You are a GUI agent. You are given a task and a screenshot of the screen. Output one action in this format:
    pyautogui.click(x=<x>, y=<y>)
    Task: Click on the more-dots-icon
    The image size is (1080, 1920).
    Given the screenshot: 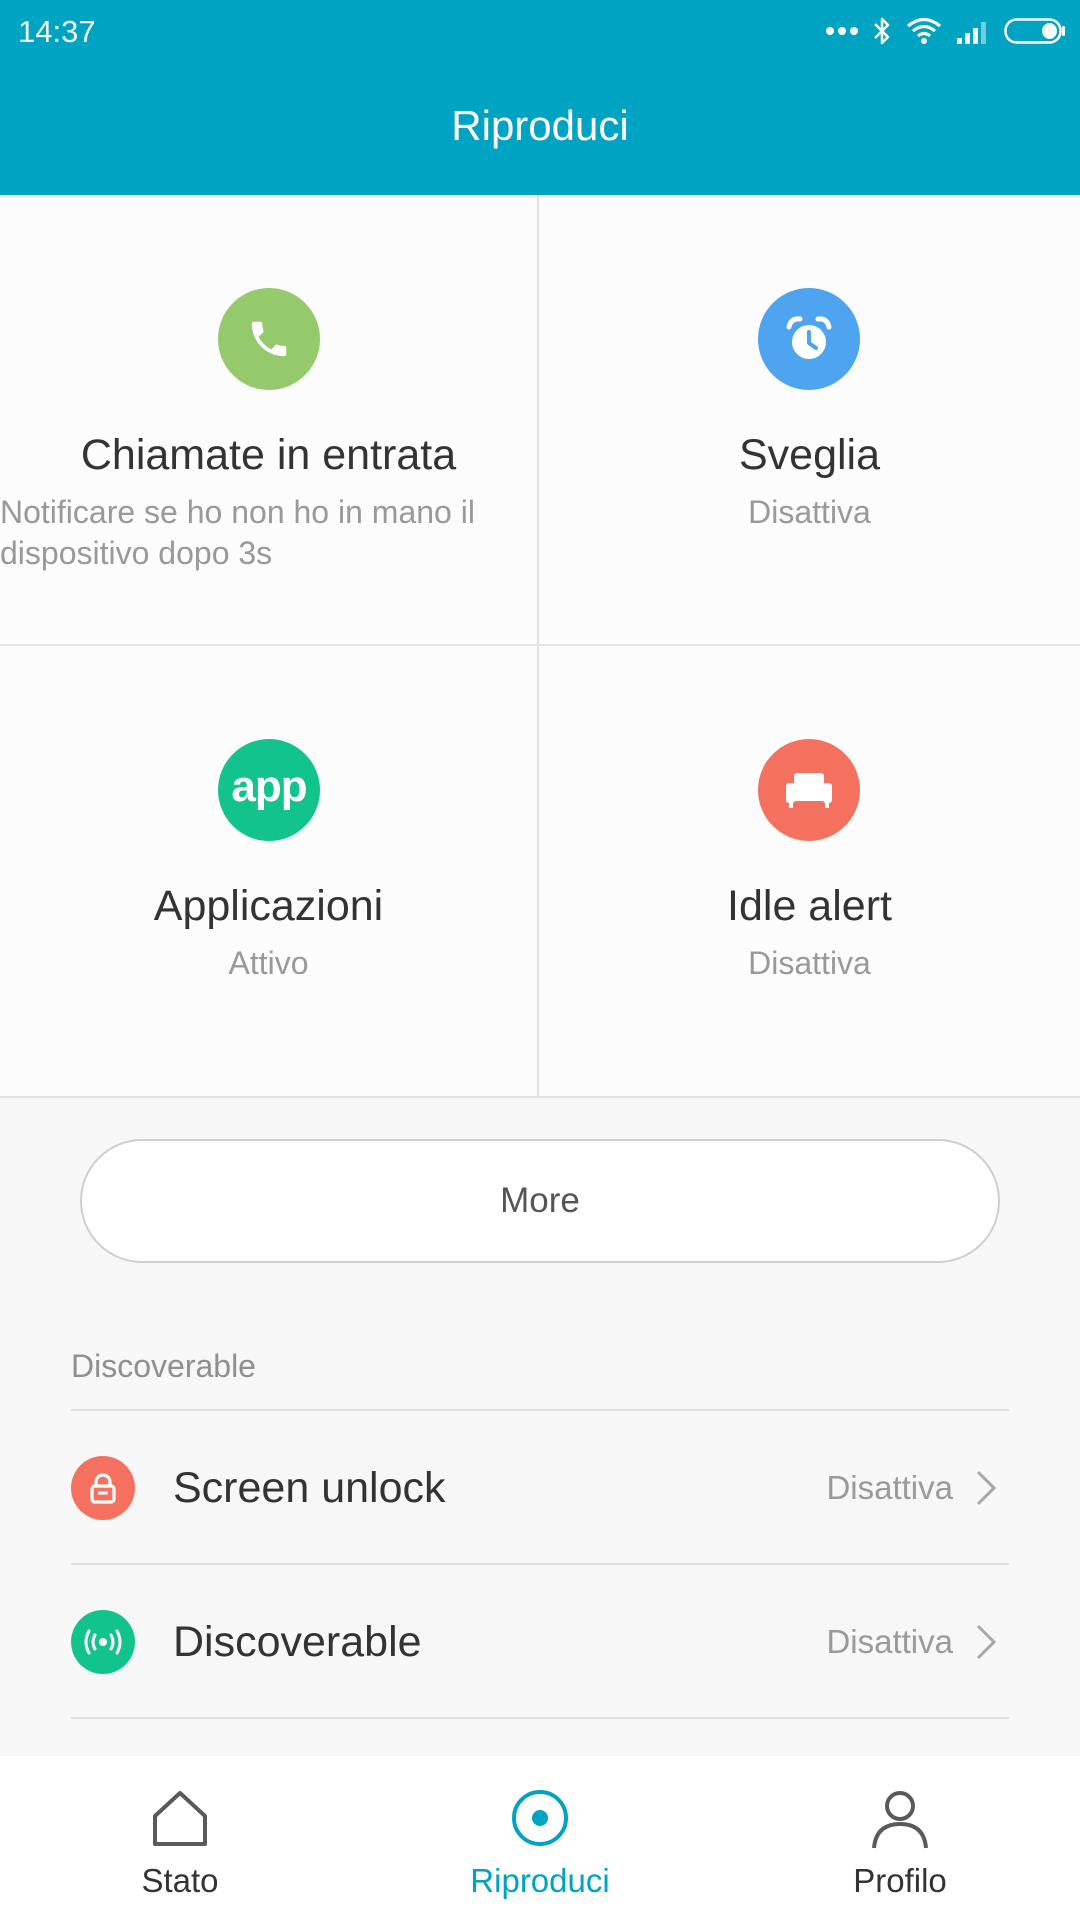 What is the action you would take?
    pyautogui.click(x=842, y=31)
    